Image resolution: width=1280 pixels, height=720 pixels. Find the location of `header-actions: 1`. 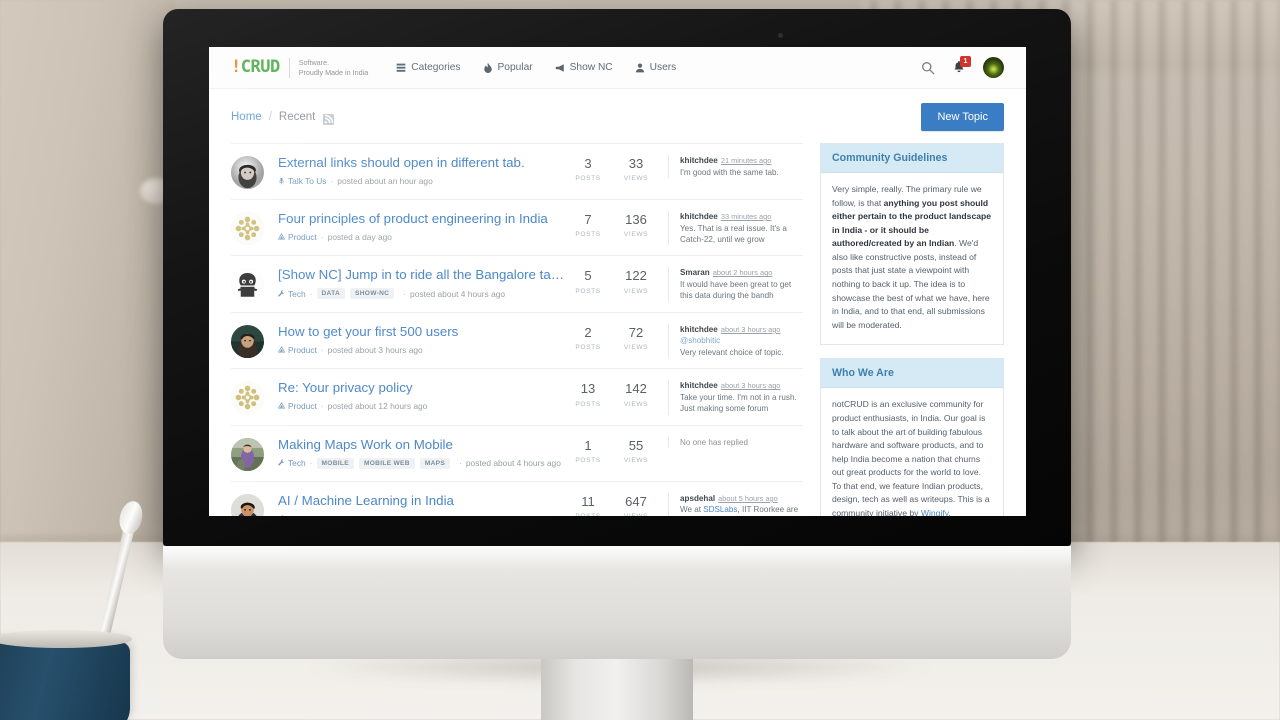

header-actions: 1 is located at coordinates (962, 67).